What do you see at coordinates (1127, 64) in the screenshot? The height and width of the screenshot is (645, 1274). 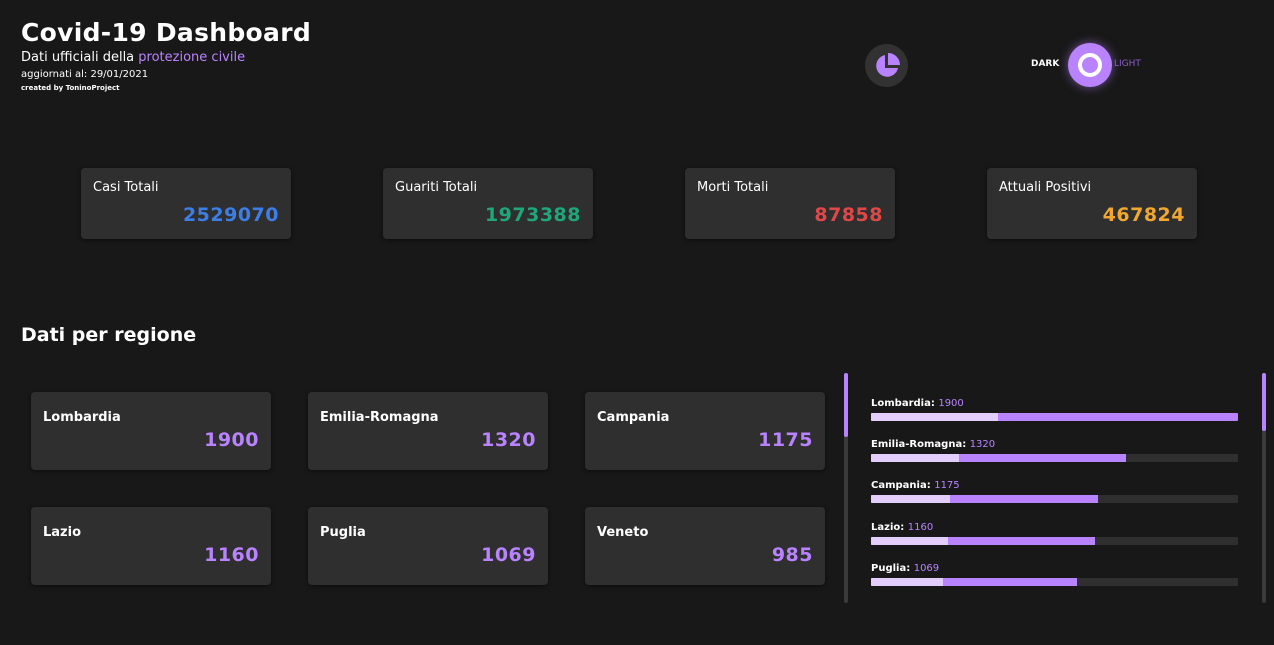 I see `theme-light-label: LIGHT` at bounding box center [1127, 64].